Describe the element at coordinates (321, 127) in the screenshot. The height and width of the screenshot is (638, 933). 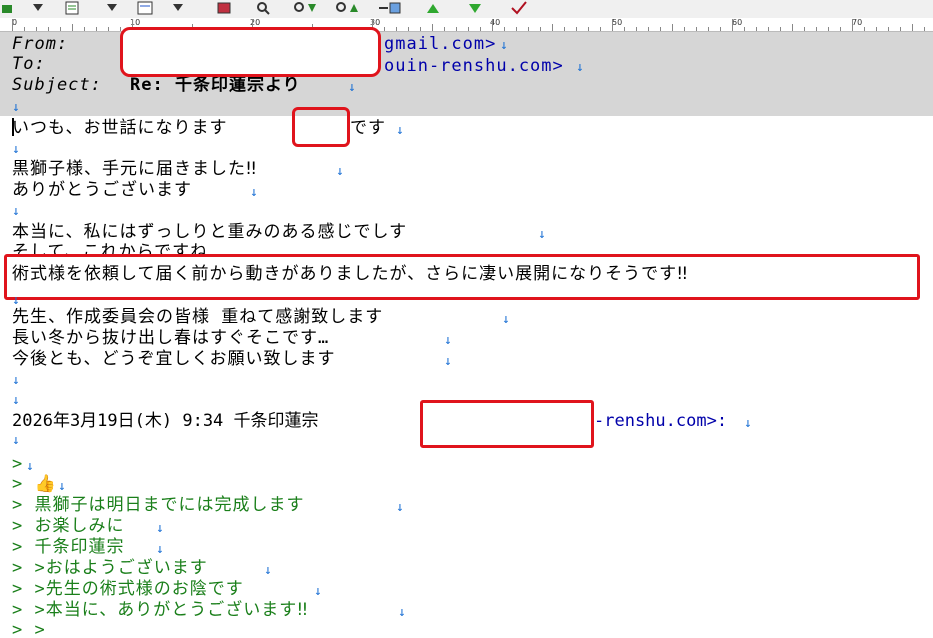
I see `redaction-box-name` at that location.